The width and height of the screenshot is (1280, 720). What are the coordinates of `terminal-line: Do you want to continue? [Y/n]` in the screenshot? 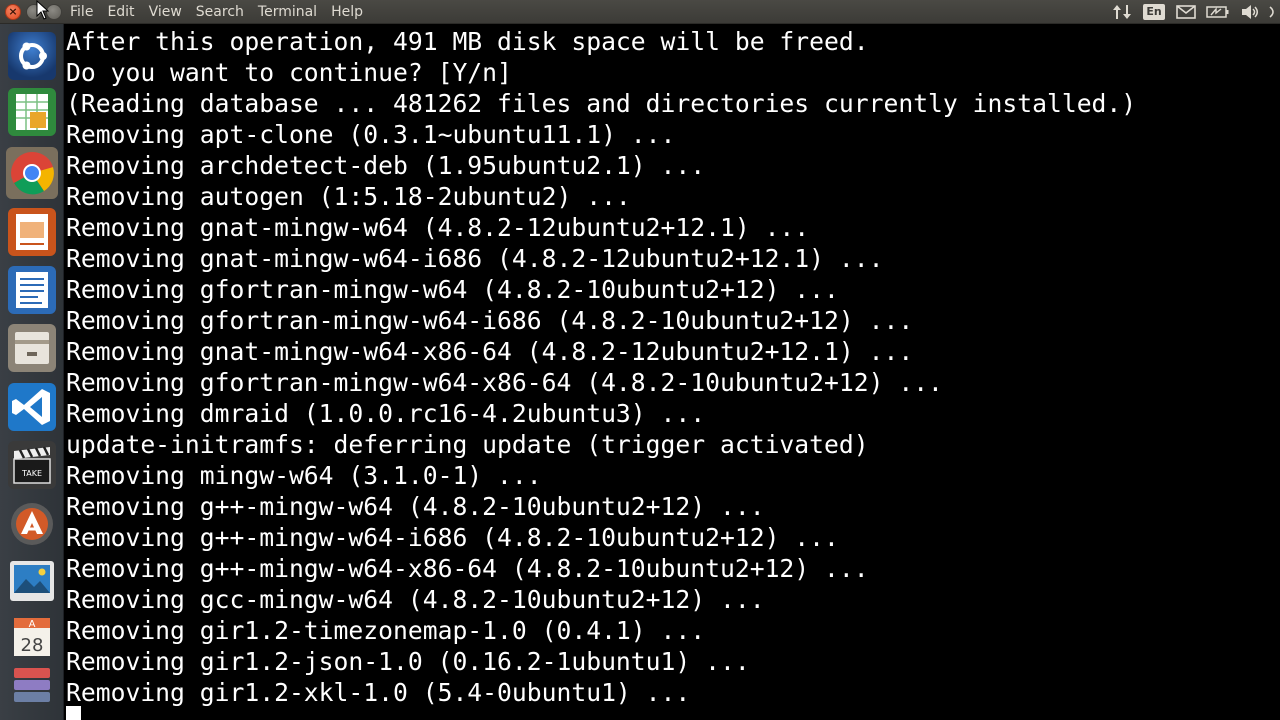 It's located at (289, 72).